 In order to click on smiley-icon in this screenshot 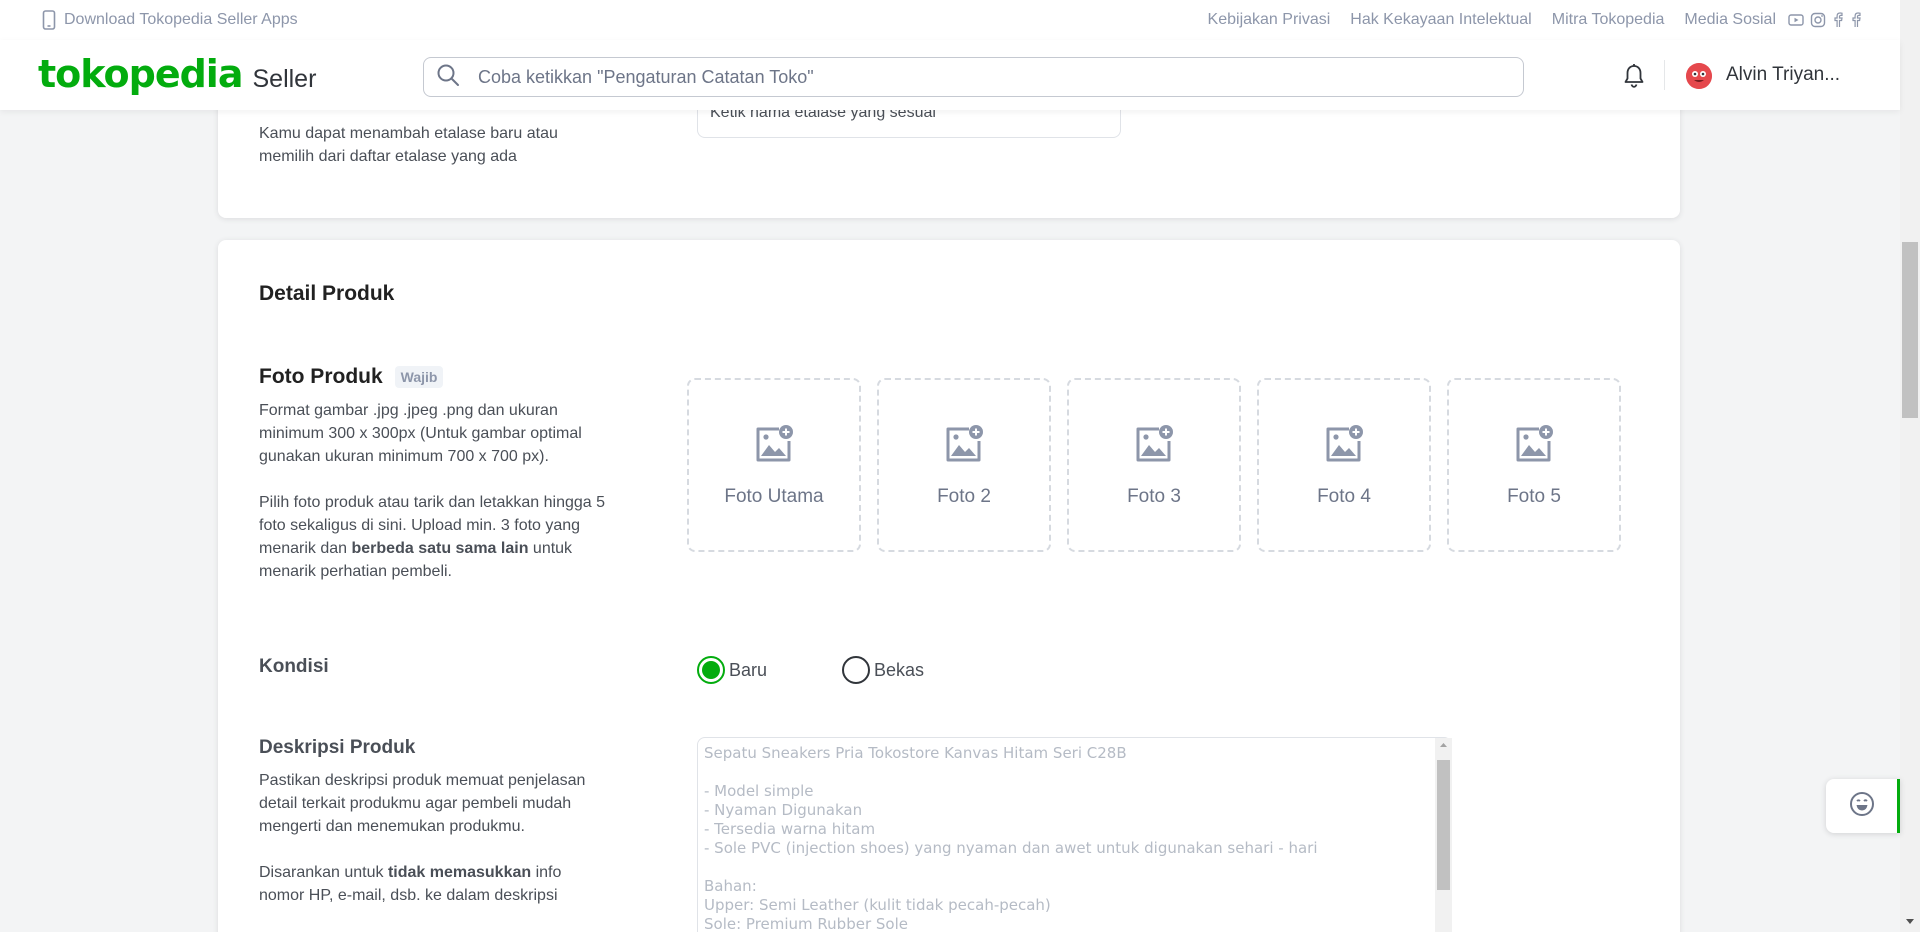, I will do `click(1862, 806)`.